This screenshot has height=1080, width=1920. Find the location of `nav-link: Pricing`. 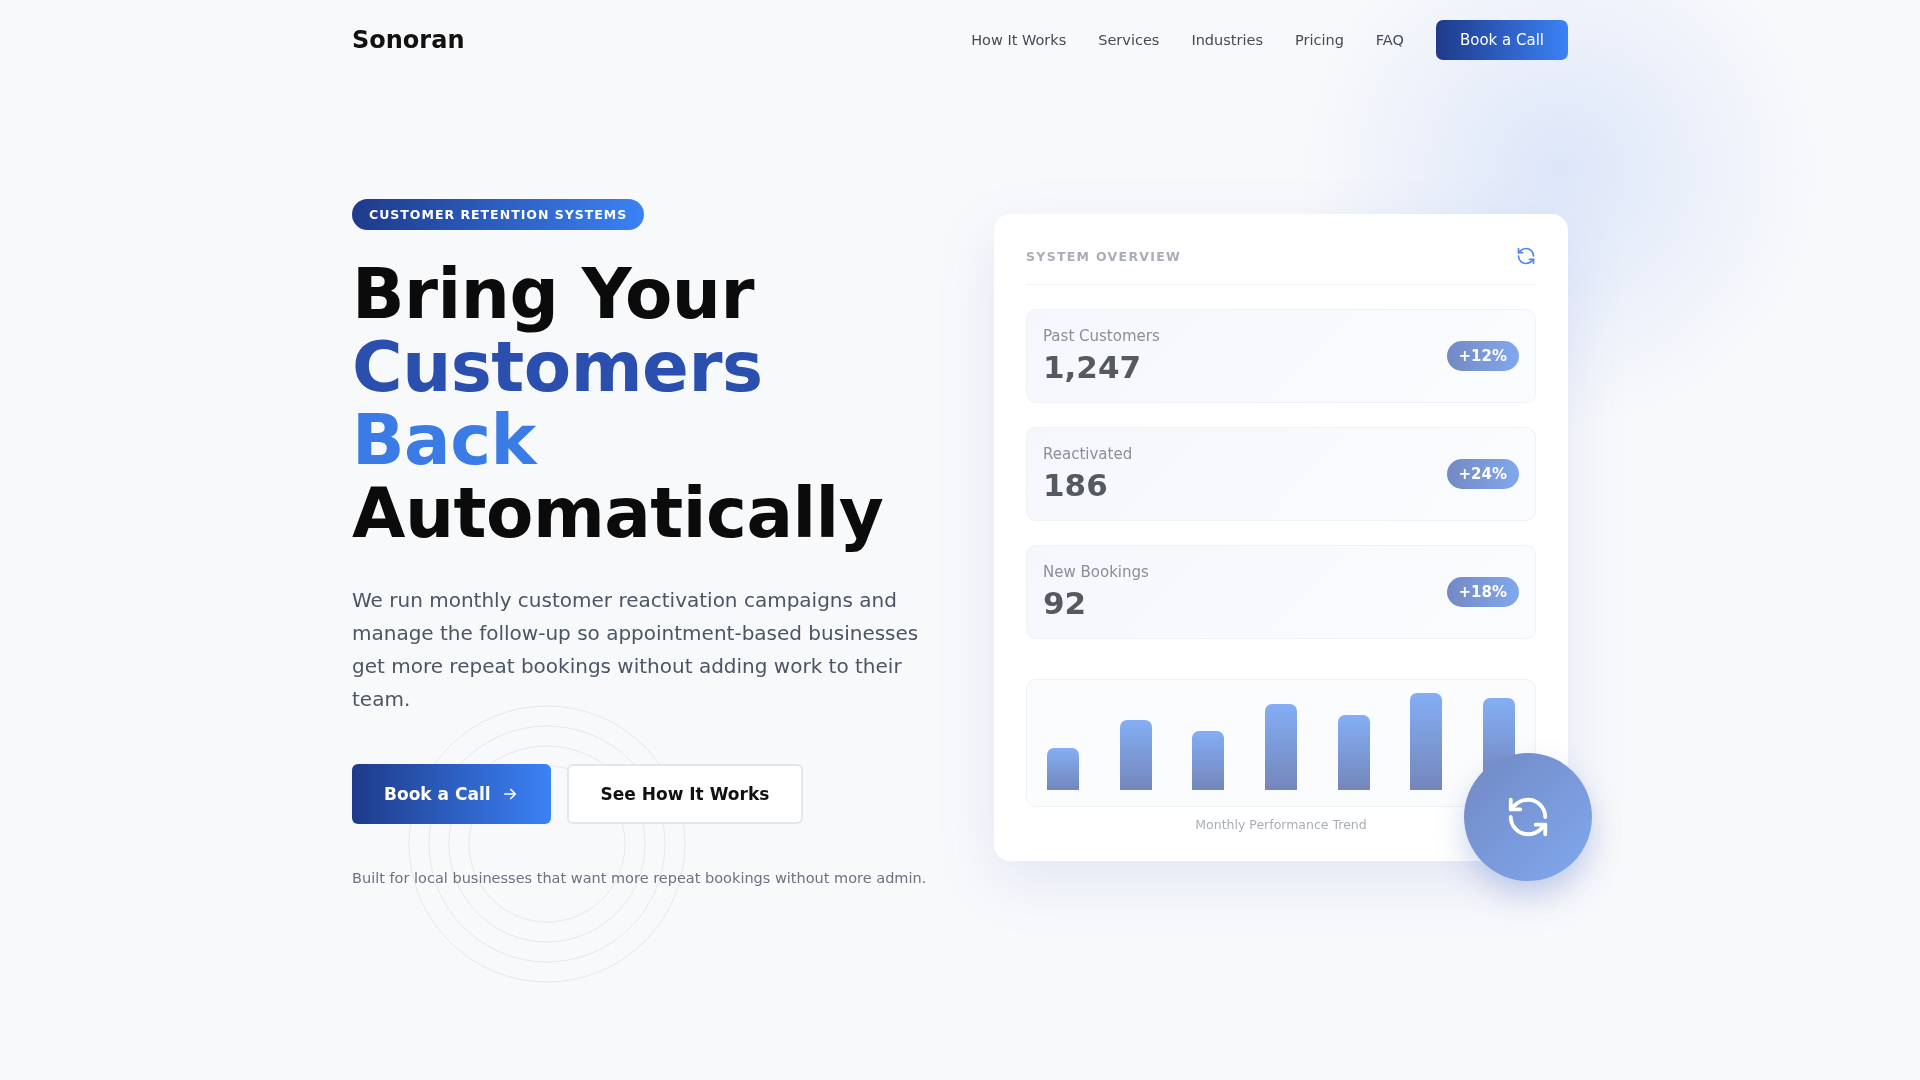

nav-link: Pricing is located at coordinates (1319, 40).